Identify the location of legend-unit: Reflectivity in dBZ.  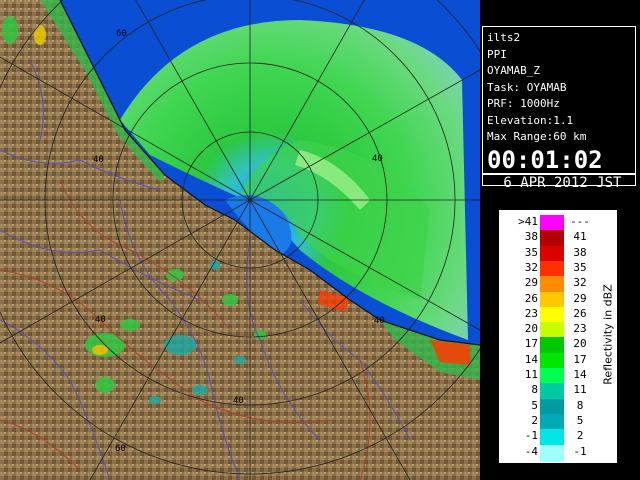
(606, 336).